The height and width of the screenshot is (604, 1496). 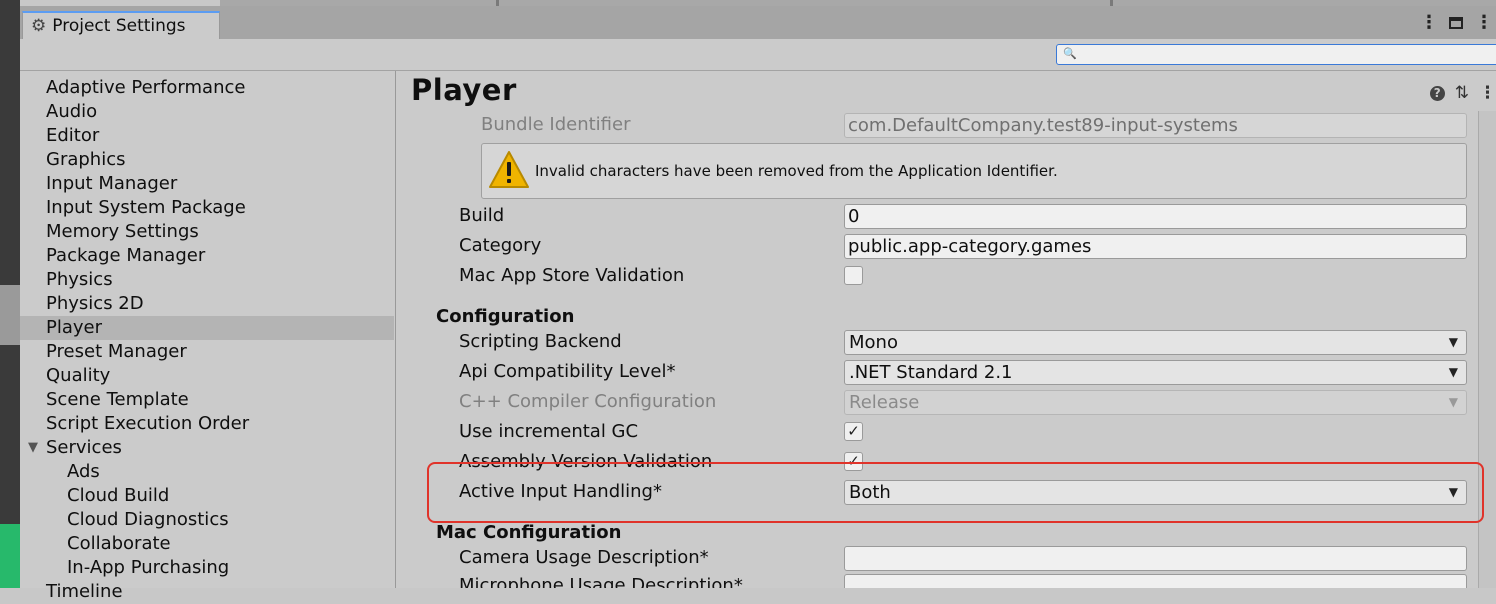 What do you see at coordinates (556, 124) in the screenshot?
I see `bundle-identifier-label: Bundle Identifier` at bounding box center [556, 124].